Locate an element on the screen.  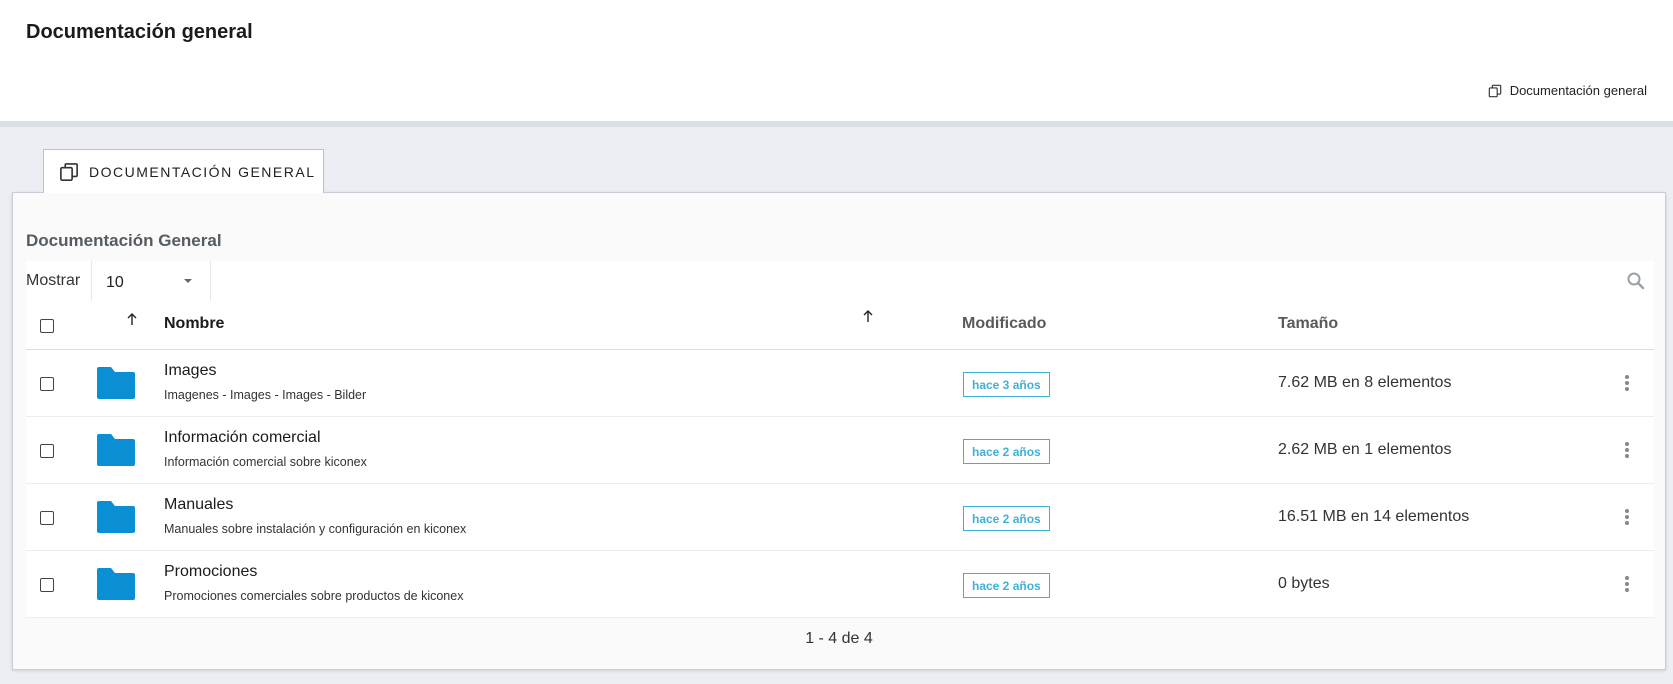
breadcrumb: Documentación general is located at coordinates (1567, 90).